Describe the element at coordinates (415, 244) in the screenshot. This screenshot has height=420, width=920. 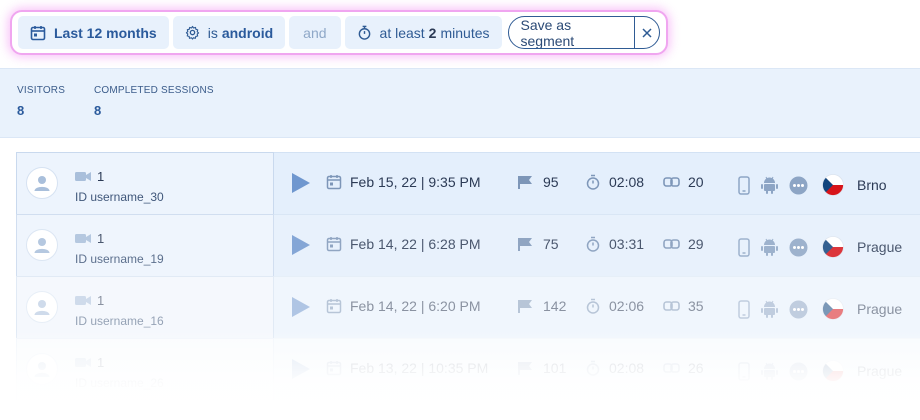
I see `session-date-value: Feb 14, 22 | 6:28 PM` at that location.